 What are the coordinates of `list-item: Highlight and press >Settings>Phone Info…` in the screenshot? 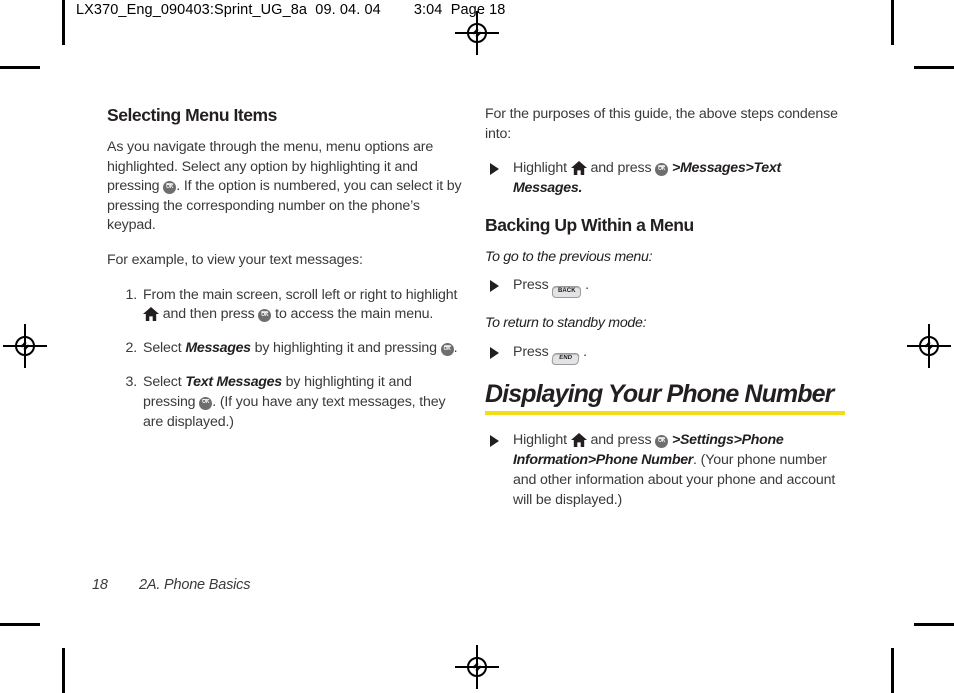 It's located at (665, 470).